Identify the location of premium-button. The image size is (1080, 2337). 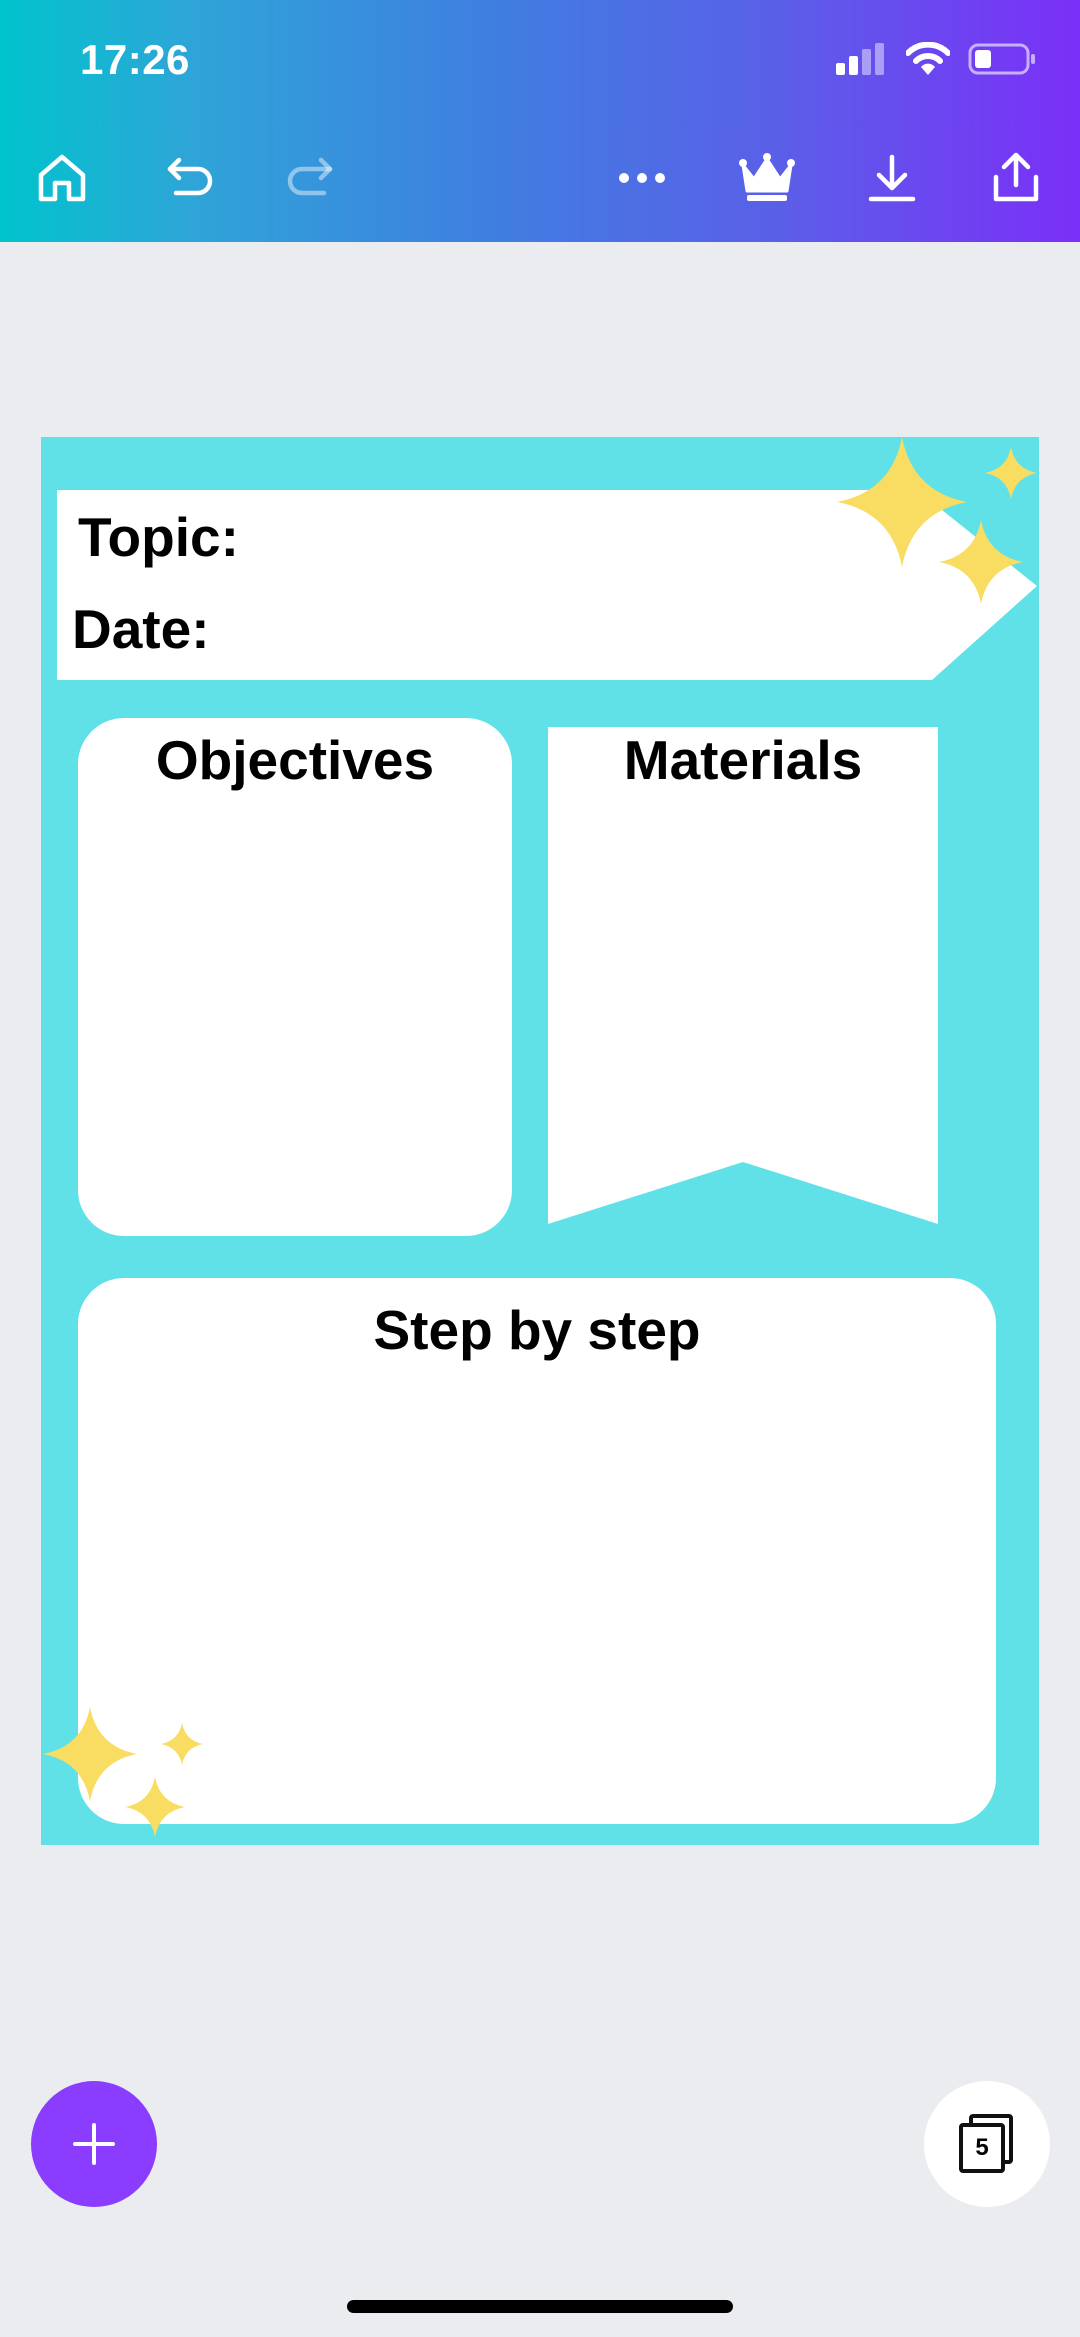
(767, 178).